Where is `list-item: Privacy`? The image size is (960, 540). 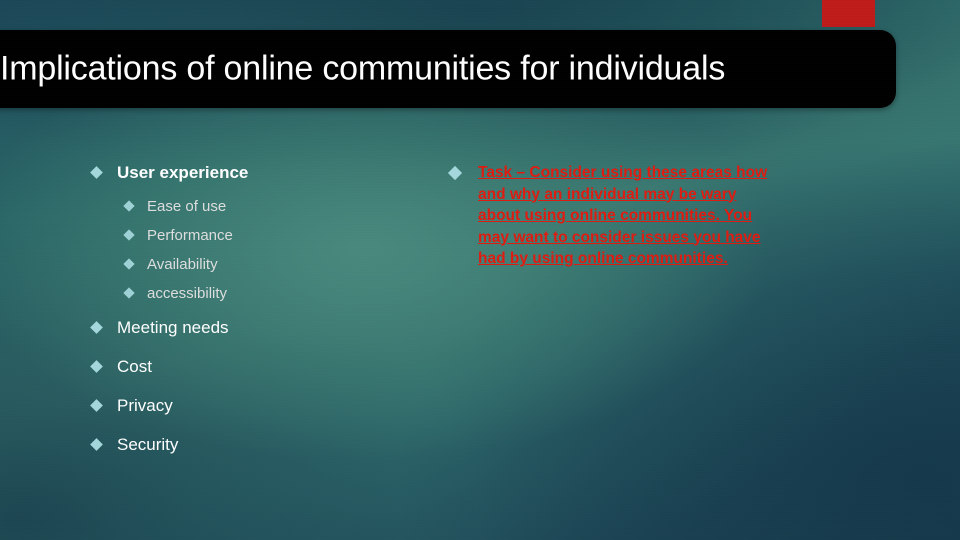
list-item: Privacy is located at coordinates (256, 405).